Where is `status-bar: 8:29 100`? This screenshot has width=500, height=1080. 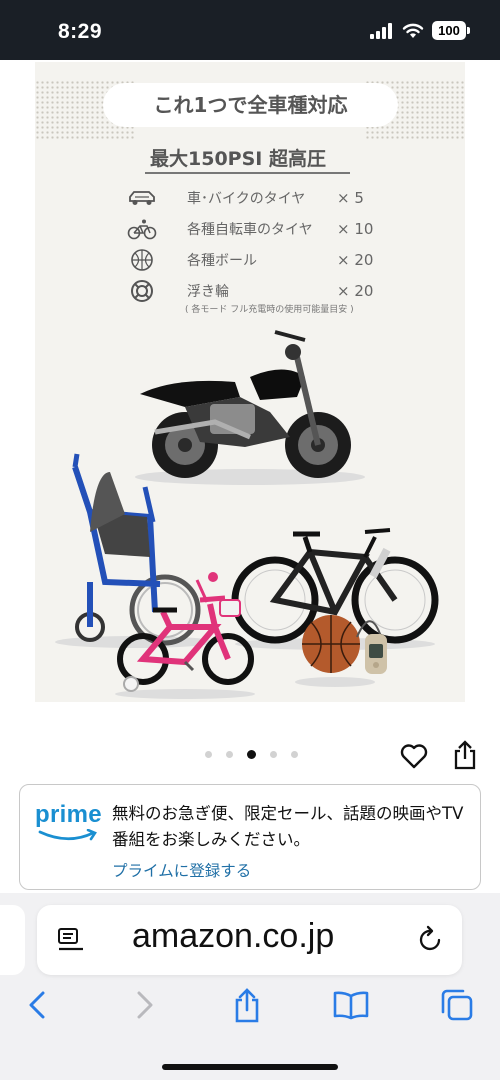 status-bar: 8:29 100 is located at coordinates (250, 30).